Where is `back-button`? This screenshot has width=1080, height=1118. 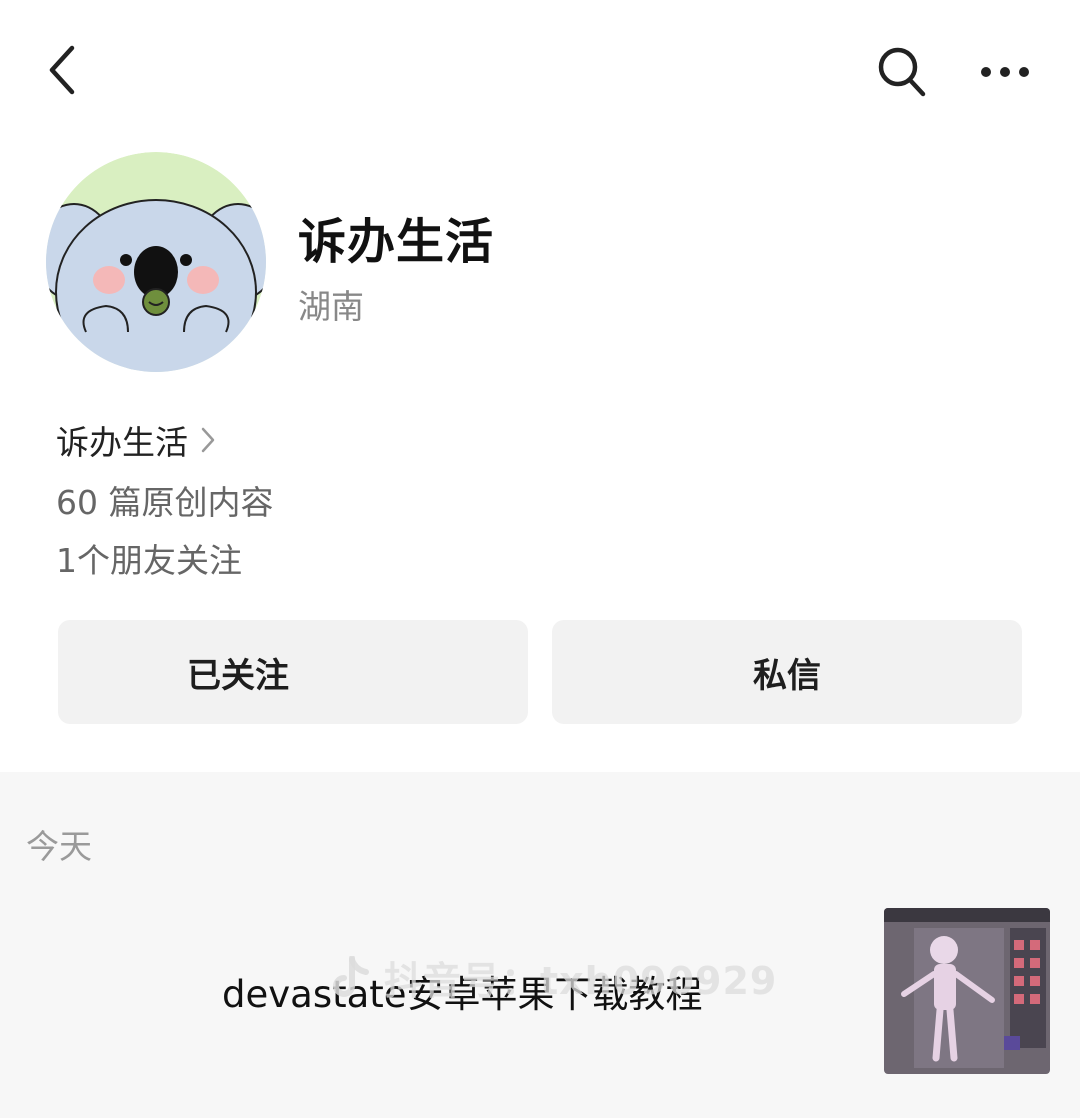 back-button is located at coordinates (62, 70).